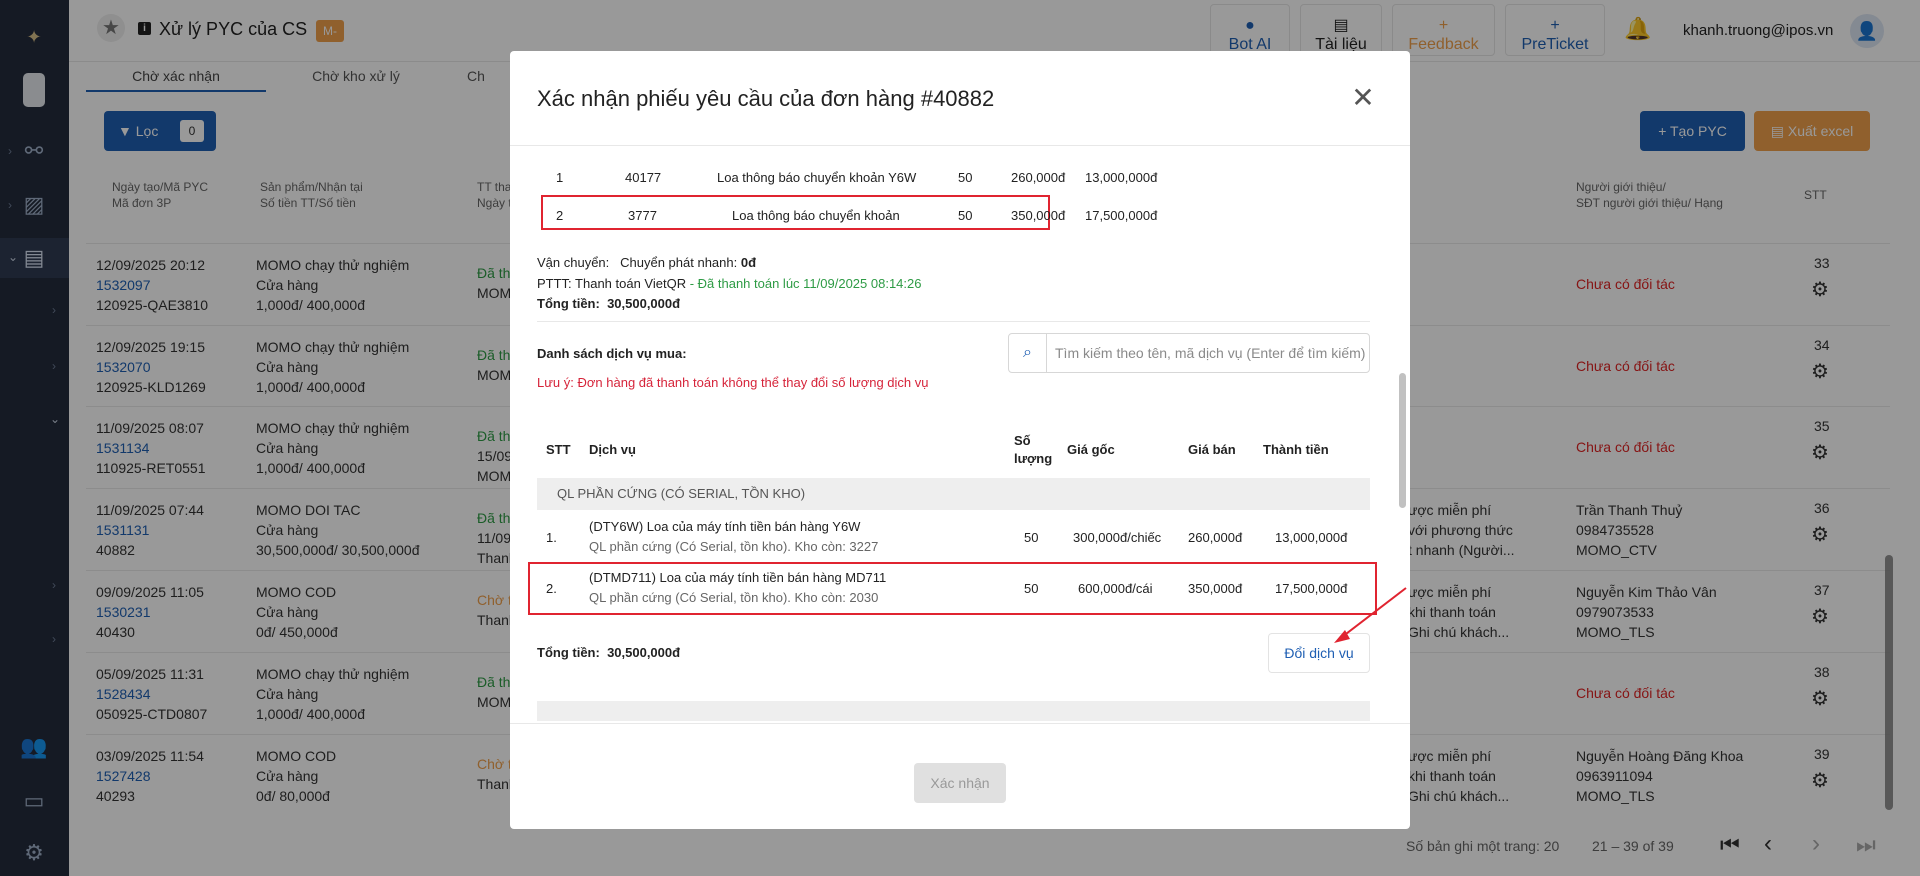 The width and height of the screenshot is (1920, 876). Describe the element at coordinates (1311, 588) in the screenshot. I see `svc-item-total: 17,500,000đ` at that location.